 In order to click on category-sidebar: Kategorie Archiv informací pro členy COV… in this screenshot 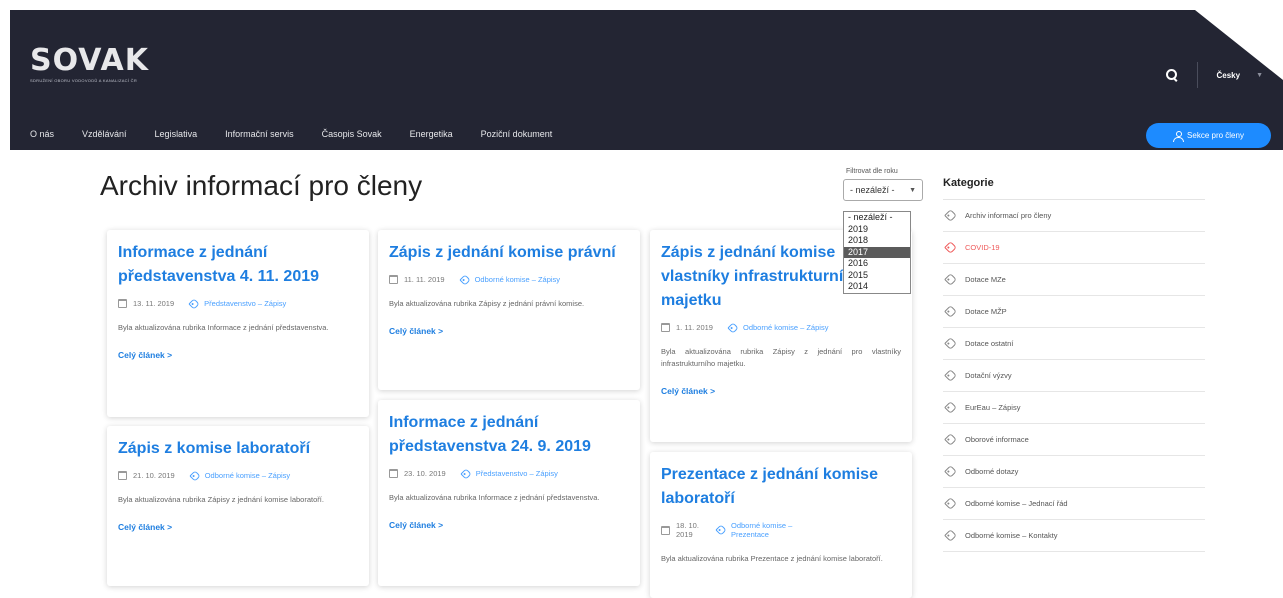, I will do `click(1074, 364)`.